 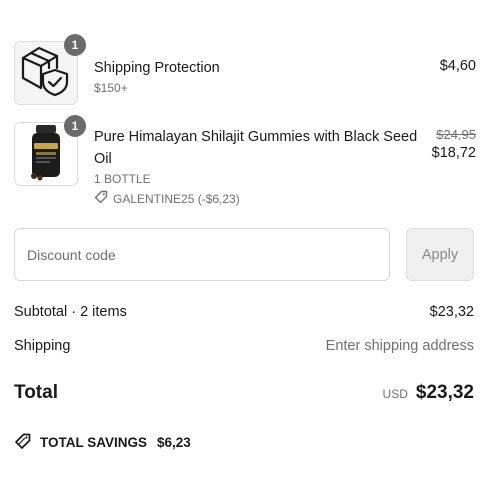 What do you see at coordinates (46, 154) in the screenshot?
I see `supplement-bottle-image` at bounding box center [46, 154].